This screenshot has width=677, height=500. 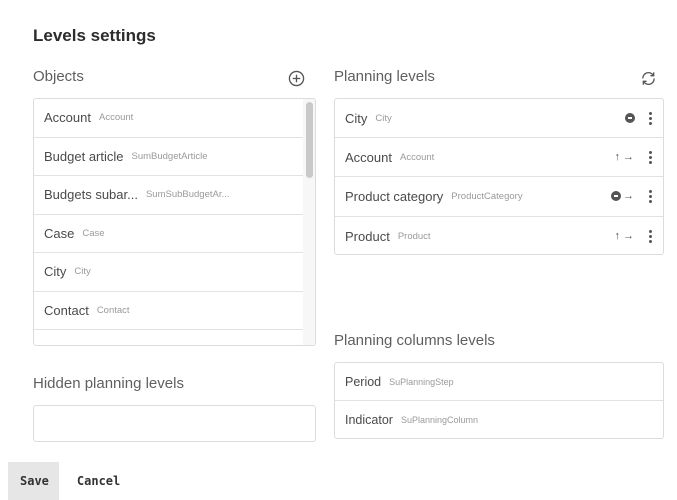 I want to click on planning-level-account: Account Account ↑ →, so click(x=499, y=158).